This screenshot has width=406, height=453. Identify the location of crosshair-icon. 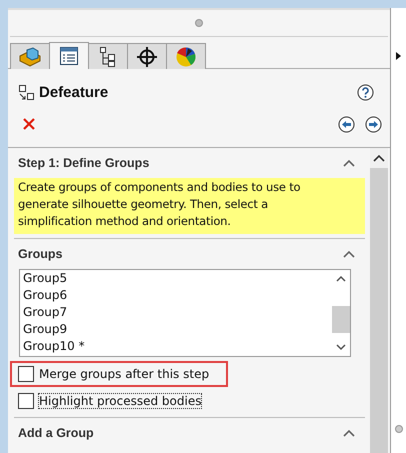
(147, 57).